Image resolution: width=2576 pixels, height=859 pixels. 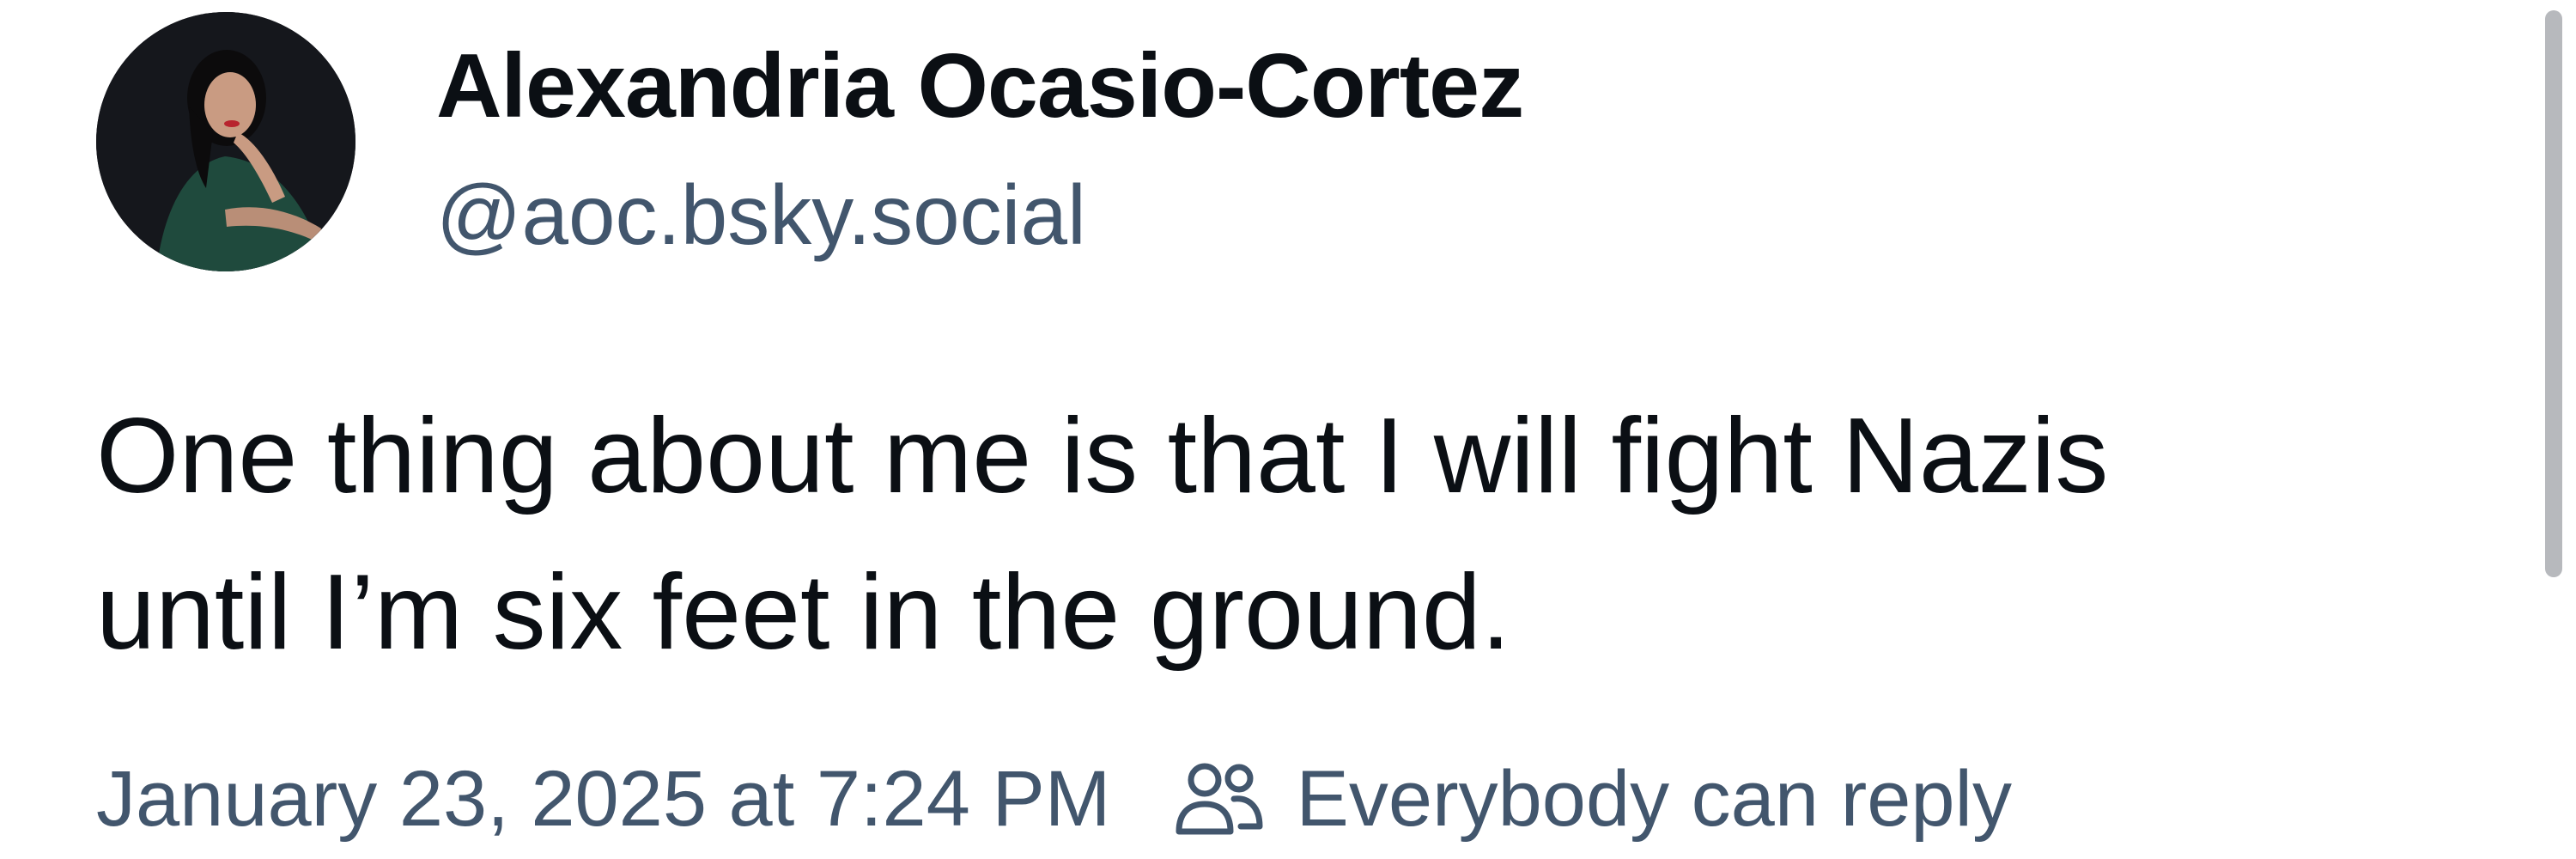 I want to click on people-icon, so click(x=1219, y=799).